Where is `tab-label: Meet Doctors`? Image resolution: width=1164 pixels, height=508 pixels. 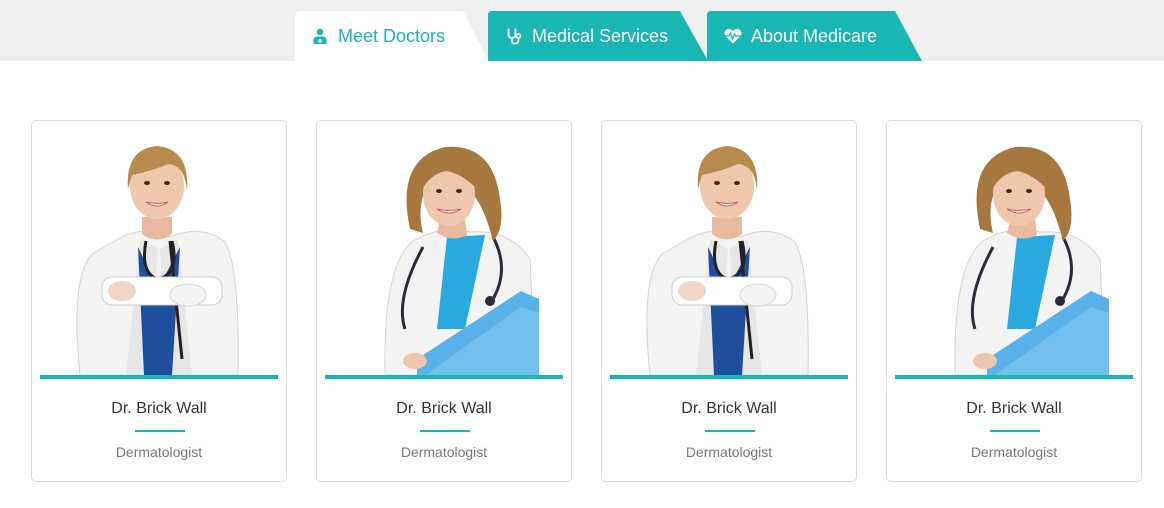 tab-label: Meet Doctors is located at coordinates (392, 35).